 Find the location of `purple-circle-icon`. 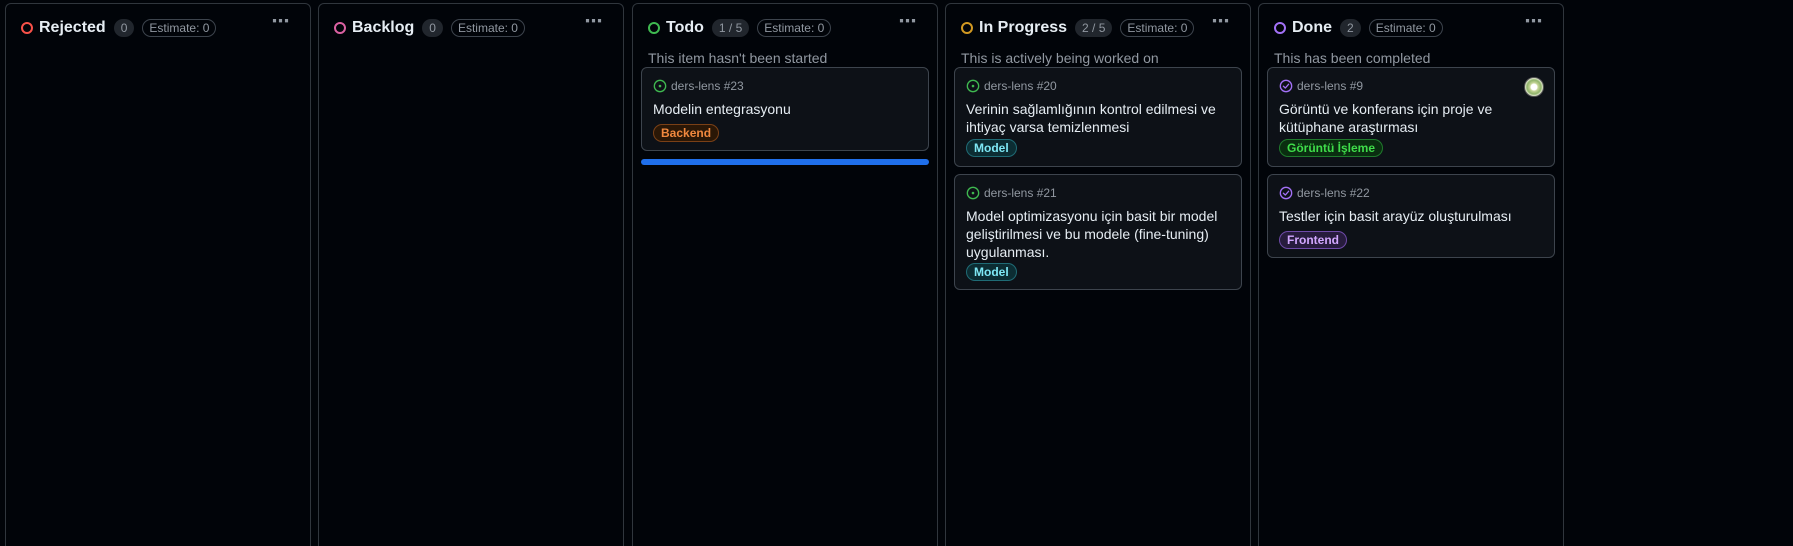

purple-circle-icon is located at coordinates (1280, 28).